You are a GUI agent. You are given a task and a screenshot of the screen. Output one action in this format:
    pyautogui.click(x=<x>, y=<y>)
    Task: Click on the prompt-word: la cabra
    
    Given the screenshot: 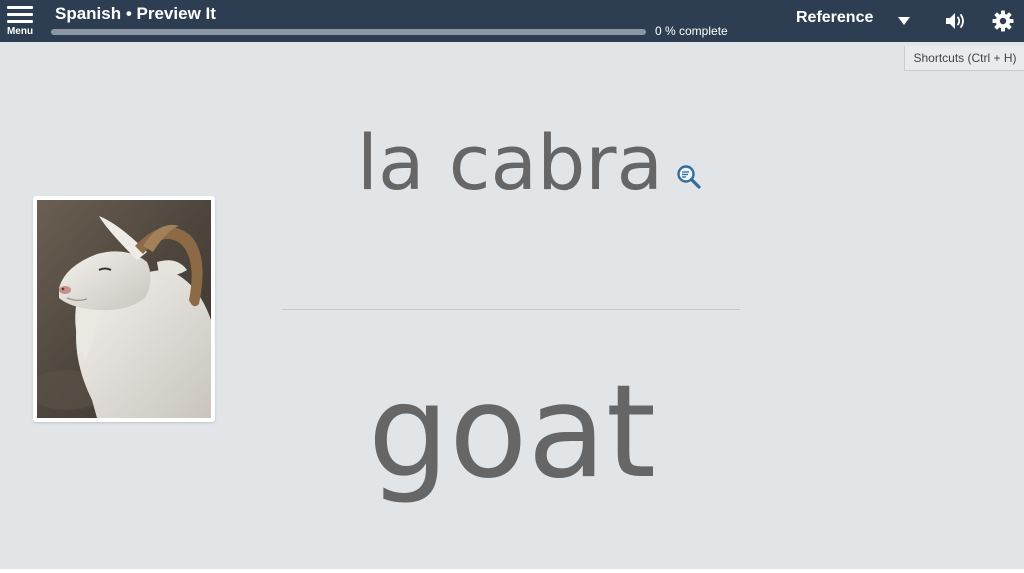 What is the action you would take?
    pyautogui.click(x=510, y=162)
    